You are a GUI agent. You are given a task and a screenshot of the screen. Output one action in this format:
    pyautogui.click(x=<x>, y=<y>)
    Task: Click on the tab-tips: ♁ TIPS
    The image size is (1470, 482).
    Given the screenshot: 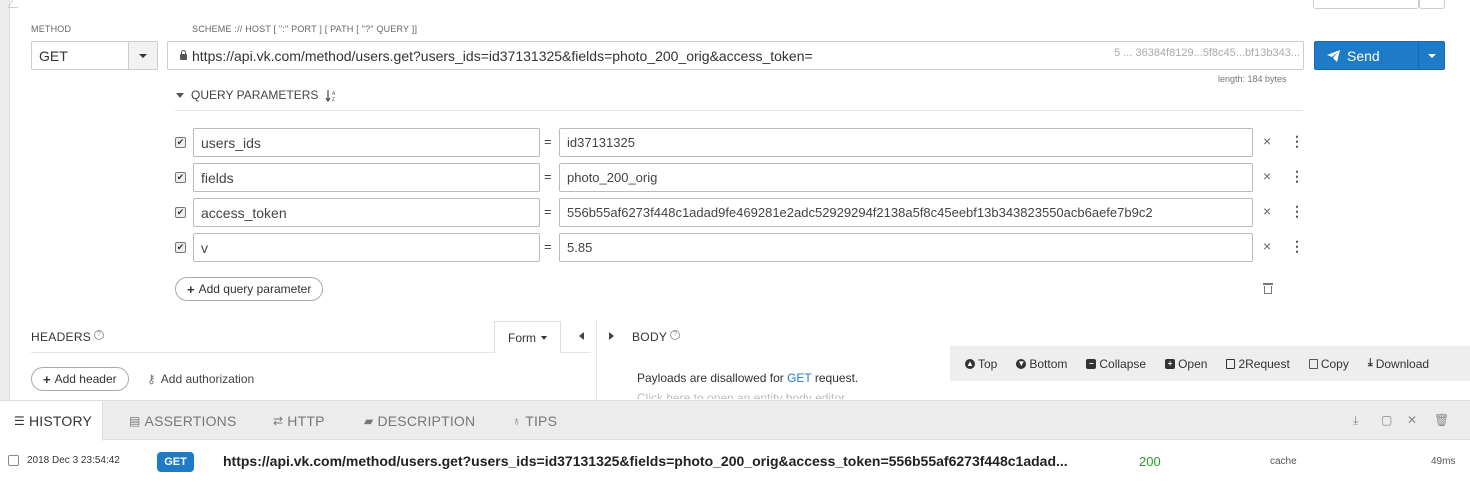 What is the action you would take?
    pyautogui.click(x=534, y=420)
    